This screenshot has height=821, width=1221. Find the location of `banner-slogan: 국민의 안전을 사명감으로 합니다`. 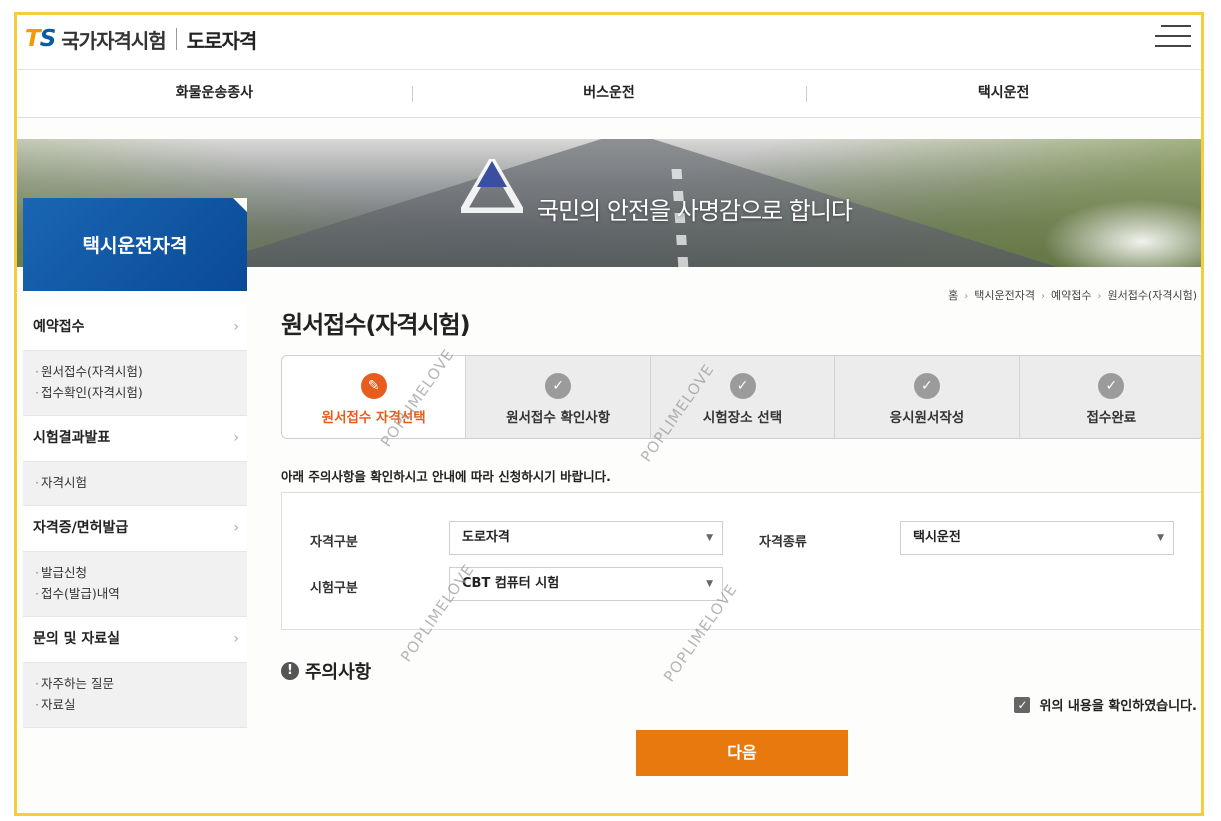

banner-slogan: 국민의 안전을 사명감으로 합니다 is located at coordinates (695, 211).